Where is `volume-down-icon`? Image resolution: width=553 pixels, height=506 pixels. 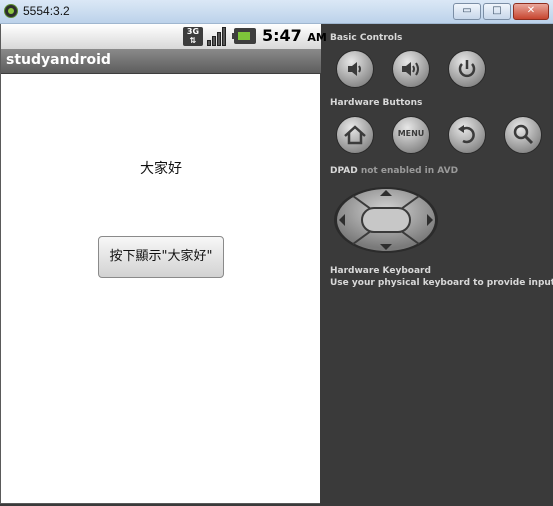 volume-down-icon is located at coordinates (354, 69).